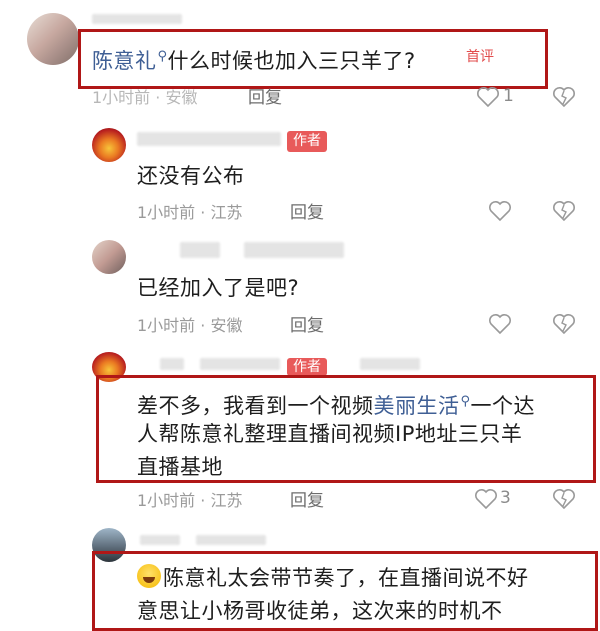 The height and width of the screenshot is (631, 600). Describe the element at coordinates (149, 576) in the screenshot. I see `laughing-emoji-icon` at that location.